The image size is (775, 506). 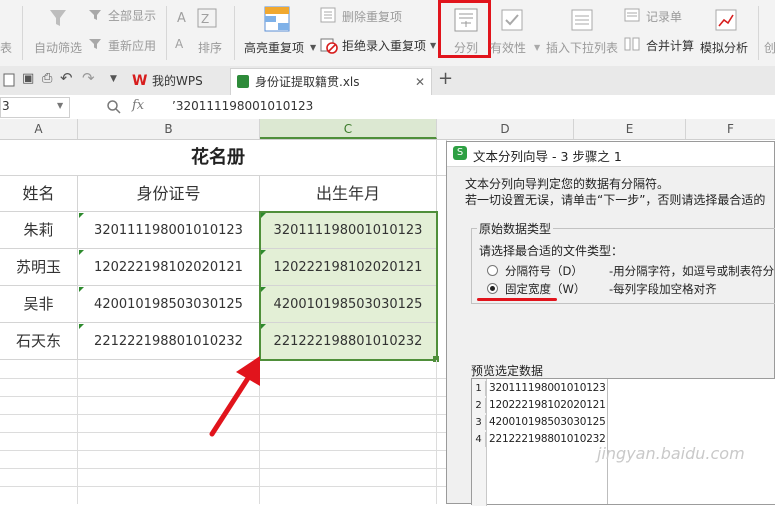 I want to click on highlight-grid-icon, so click(x=277, y=19).